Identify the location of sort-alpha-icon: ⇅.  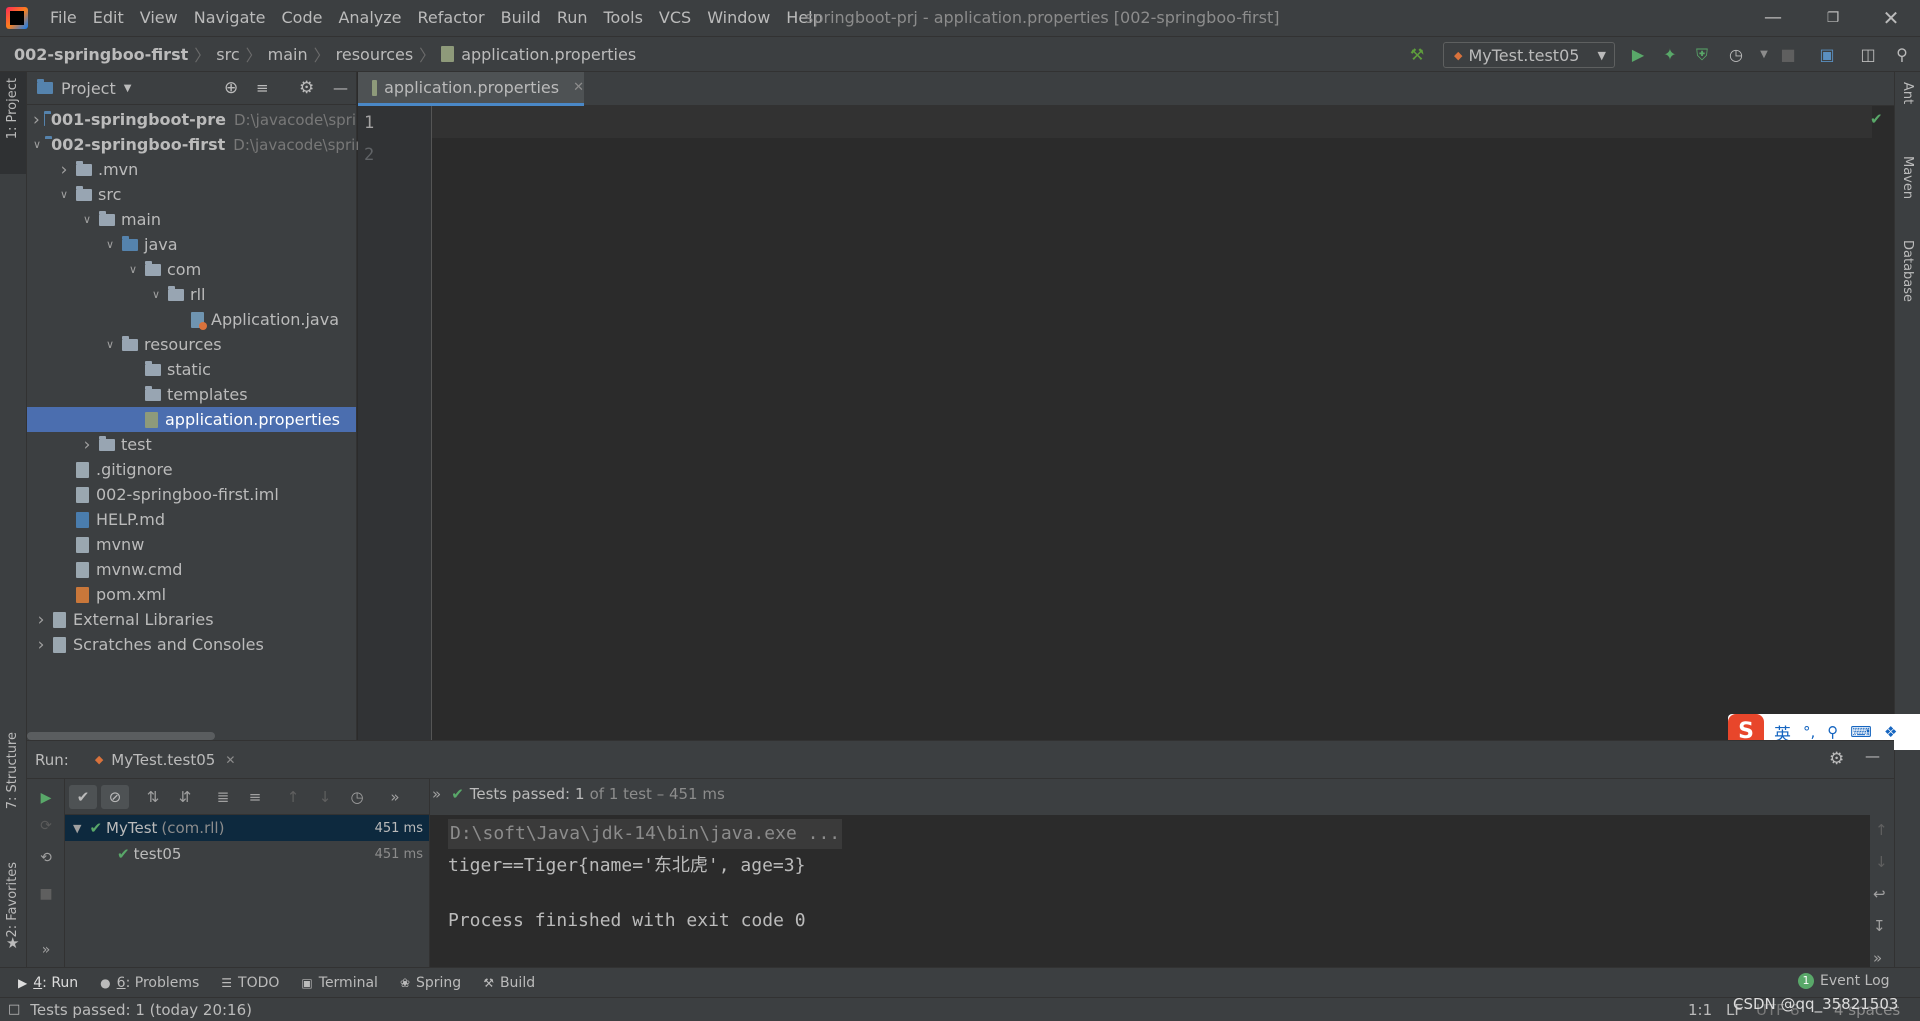
(153, 797).